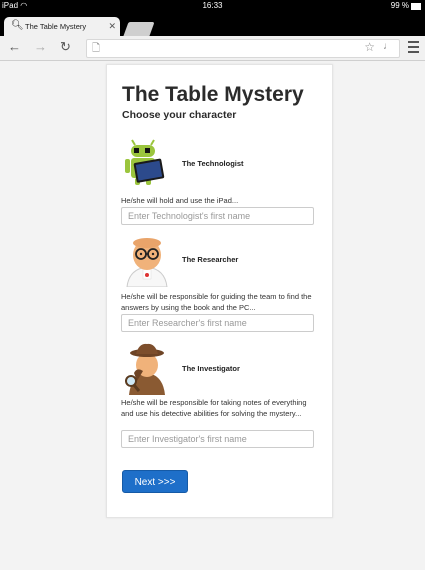 This screenshot has height=570, width=425. I want to click on character-name: The Technologist, so click(213, 163).